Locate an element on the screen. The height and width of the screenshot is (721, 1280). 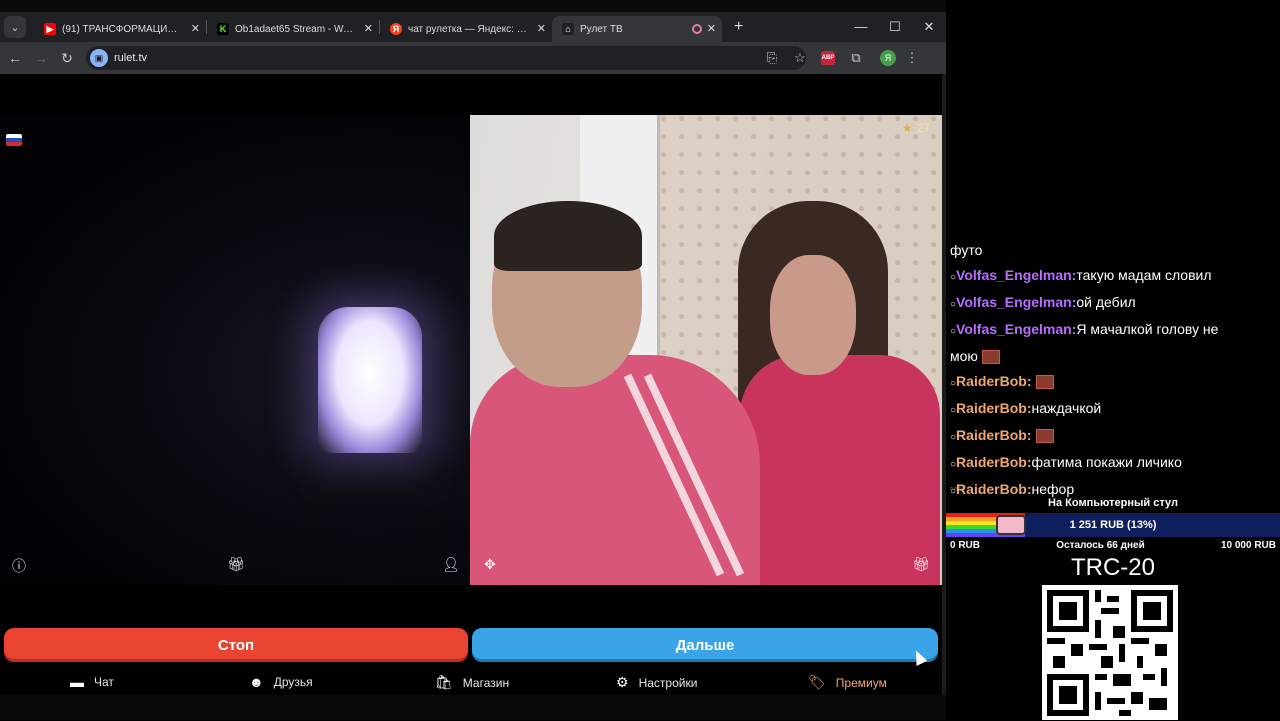
nav-shop: 🛍︎ Магазин is located at coordinates (472, 682).